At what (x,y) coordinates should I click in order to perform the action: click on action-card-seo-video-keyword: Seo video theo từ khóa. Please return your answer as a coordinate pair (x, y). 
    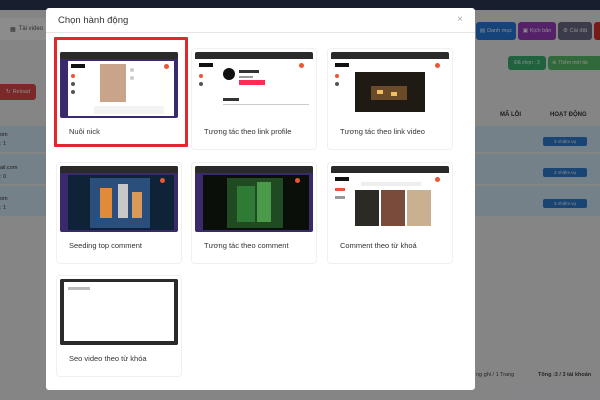
    Looking at the image, I should click on (119, 326).